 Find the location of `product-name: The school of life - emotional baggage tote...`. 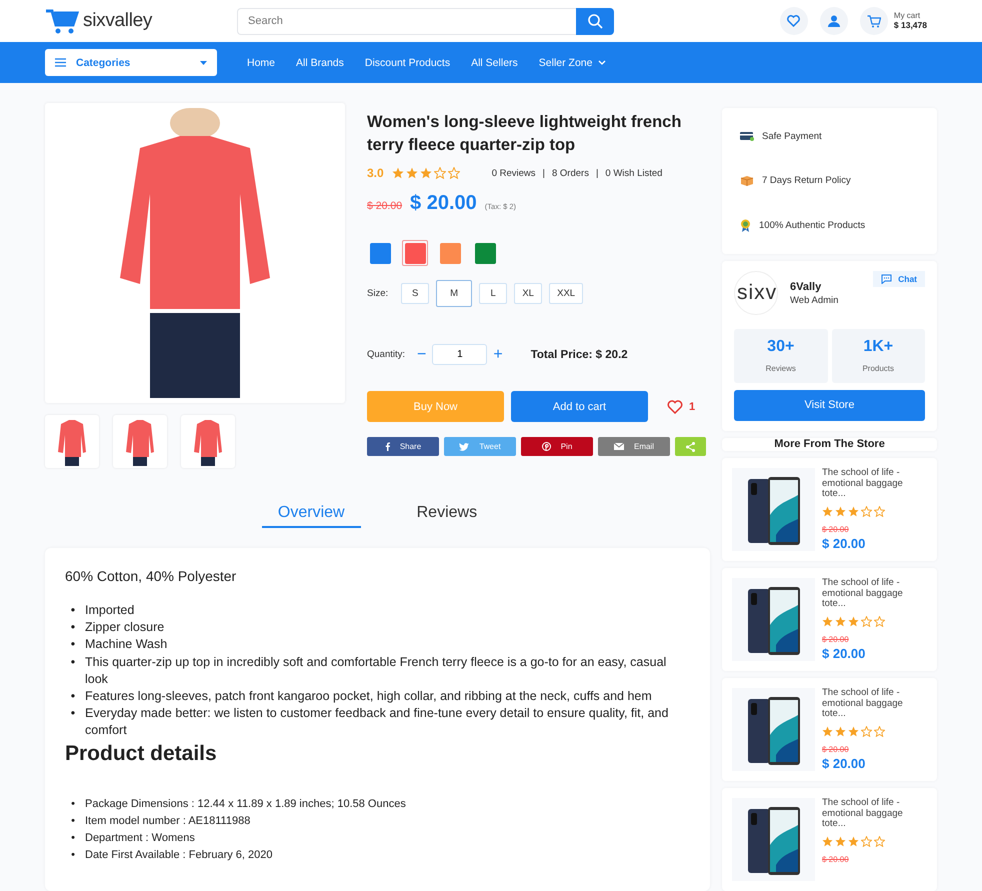

product-name: The school of life - emotional baggage tote... is located at coordinates (863, 484).